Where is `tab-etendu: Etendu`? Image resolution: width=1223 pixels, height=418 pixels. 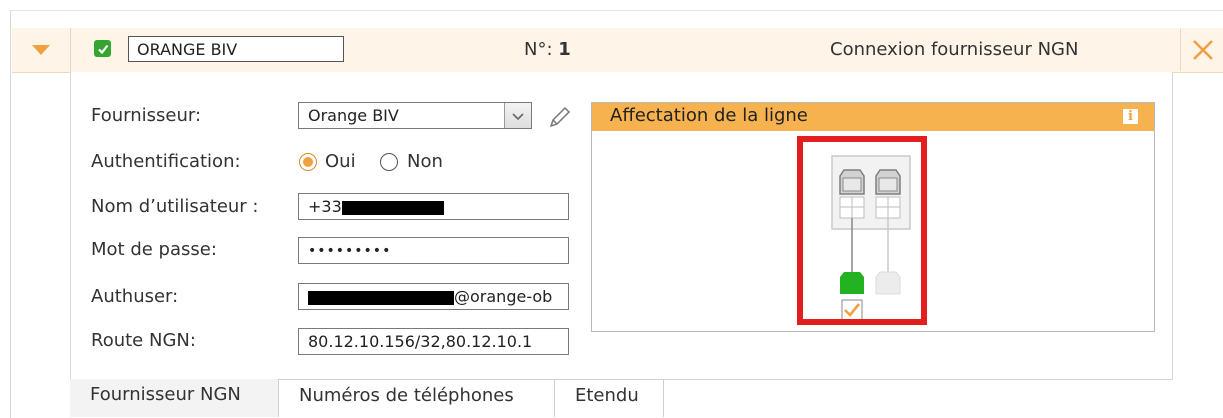
tab-etendu: Etendu is located at coordinates (609, 398).